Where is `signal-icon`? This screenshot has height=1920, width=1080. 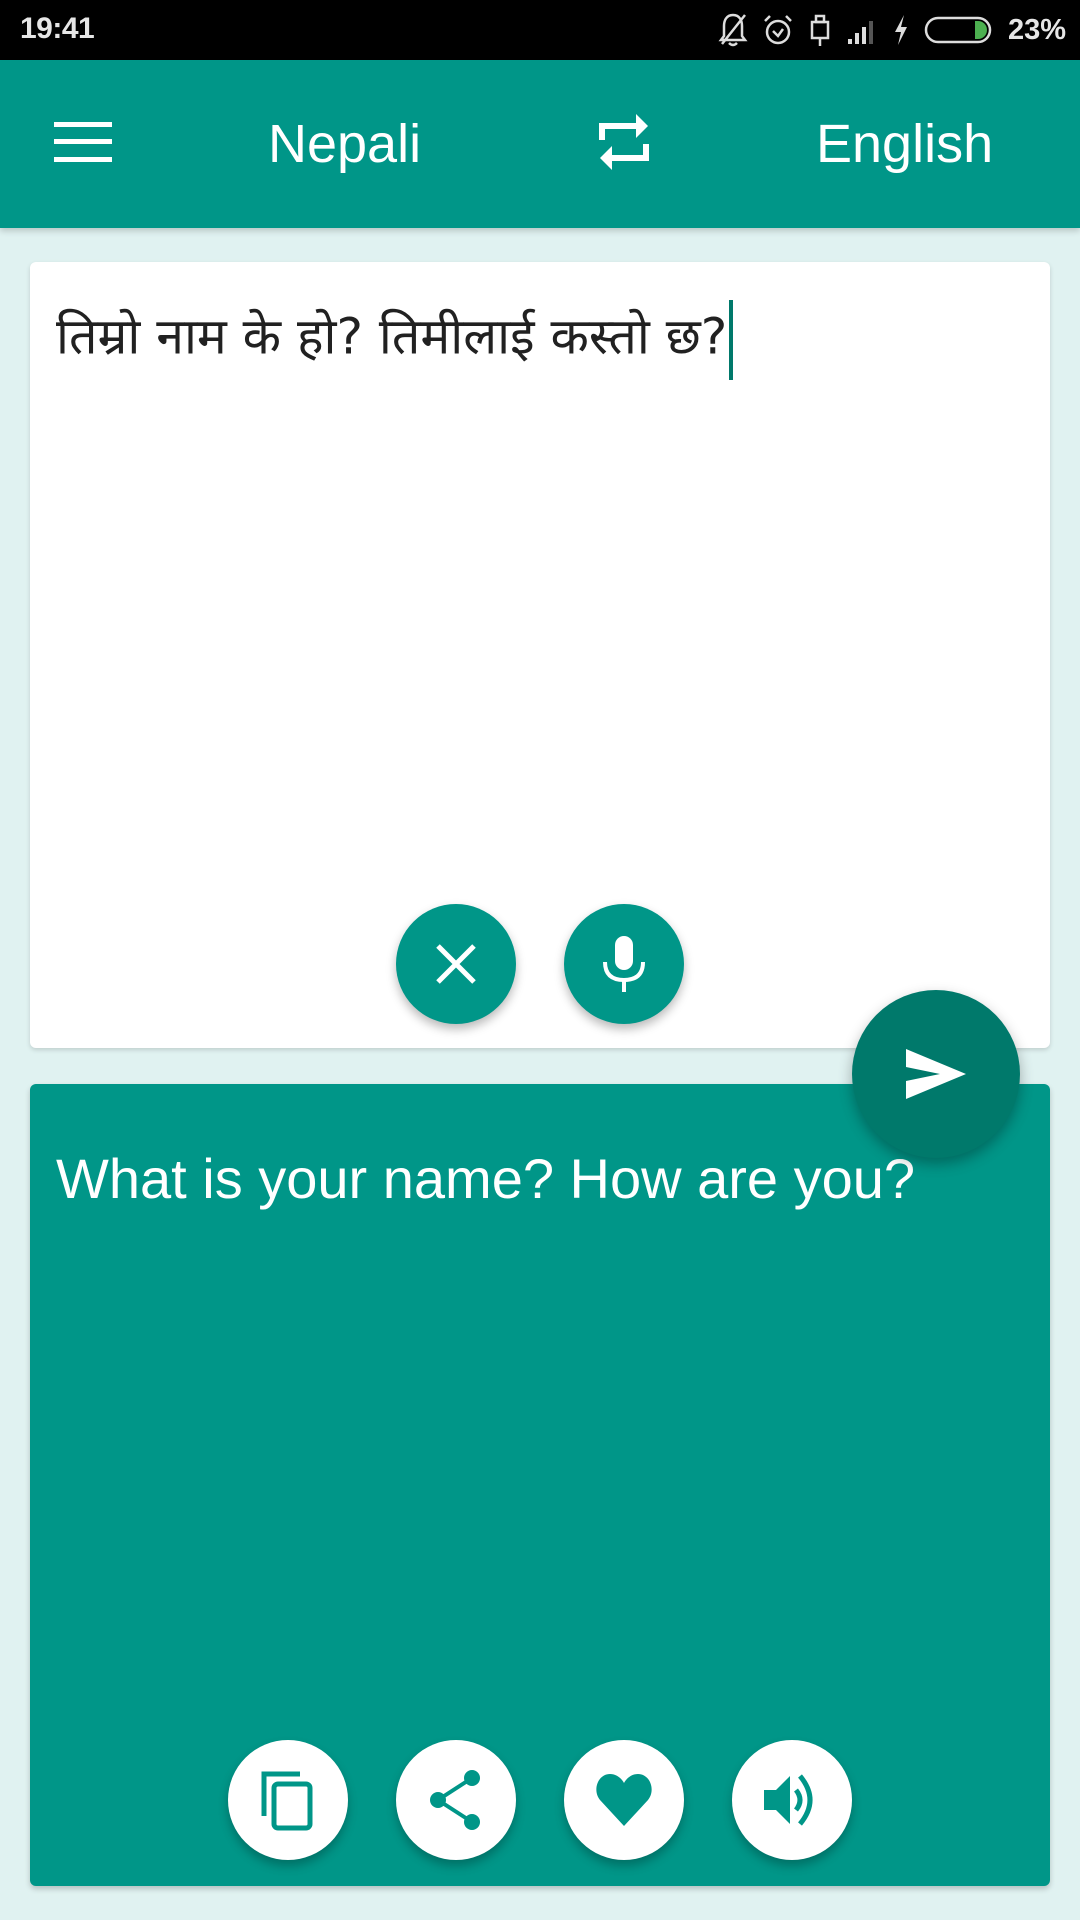
signal-icon is located at coordinates (862, 30).